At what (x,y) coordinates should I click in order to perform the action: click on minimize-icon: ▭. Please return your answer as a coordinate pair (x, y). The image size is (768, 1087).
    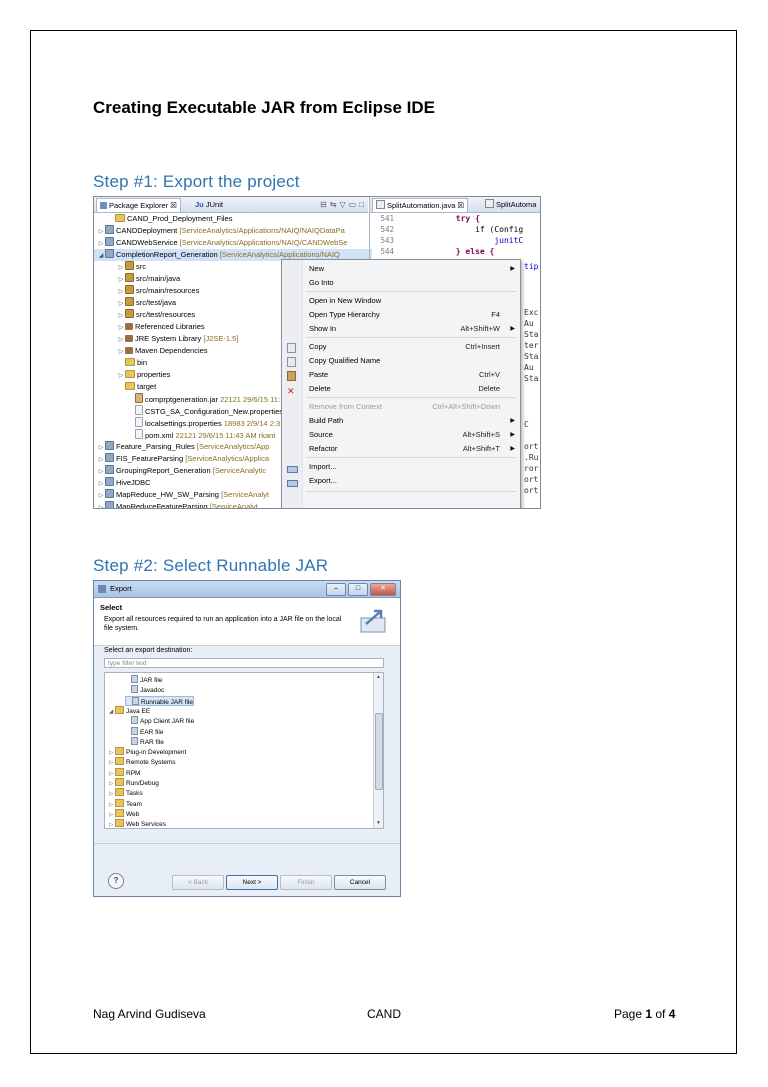
    Looking at the image, I should click on (353, 204).